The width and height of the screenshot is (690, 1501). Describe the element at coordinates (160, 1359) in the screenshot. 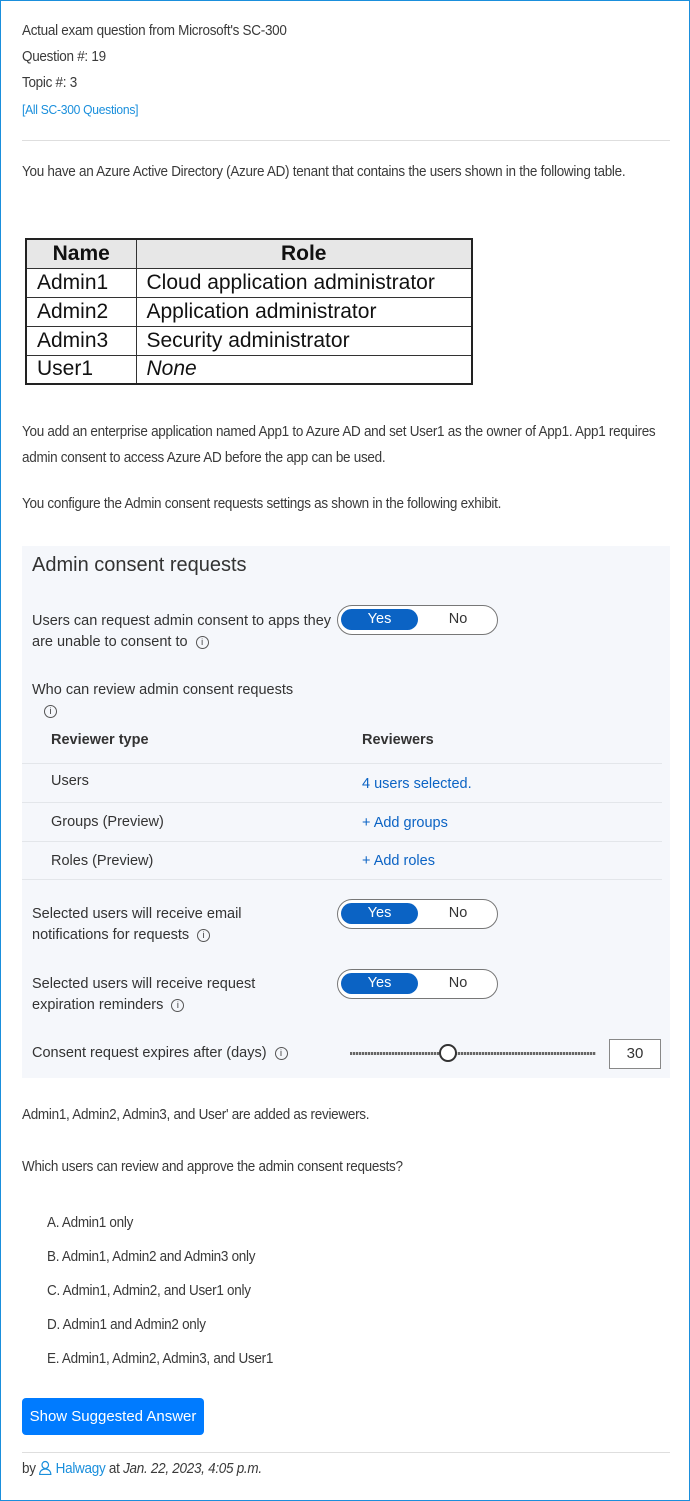

I see `option-e: E. Admin1, Admin2, Admin3, and User1` at that location.